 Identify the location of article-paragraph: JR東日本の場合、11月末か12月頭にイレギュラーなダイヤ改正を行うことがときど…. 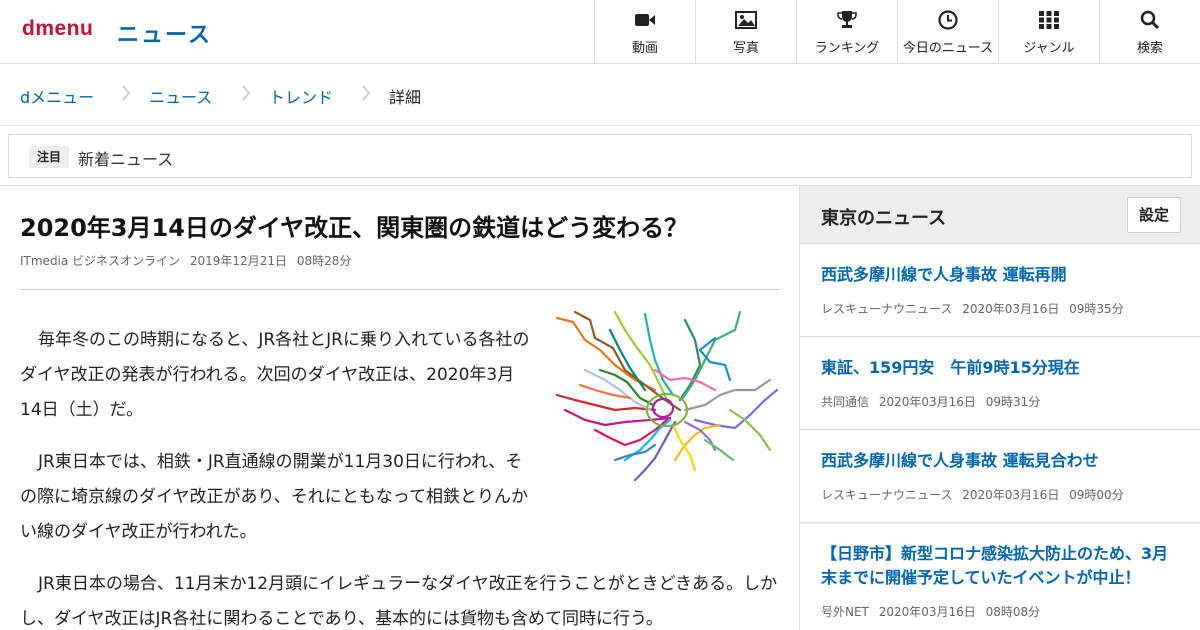
(399, 601).